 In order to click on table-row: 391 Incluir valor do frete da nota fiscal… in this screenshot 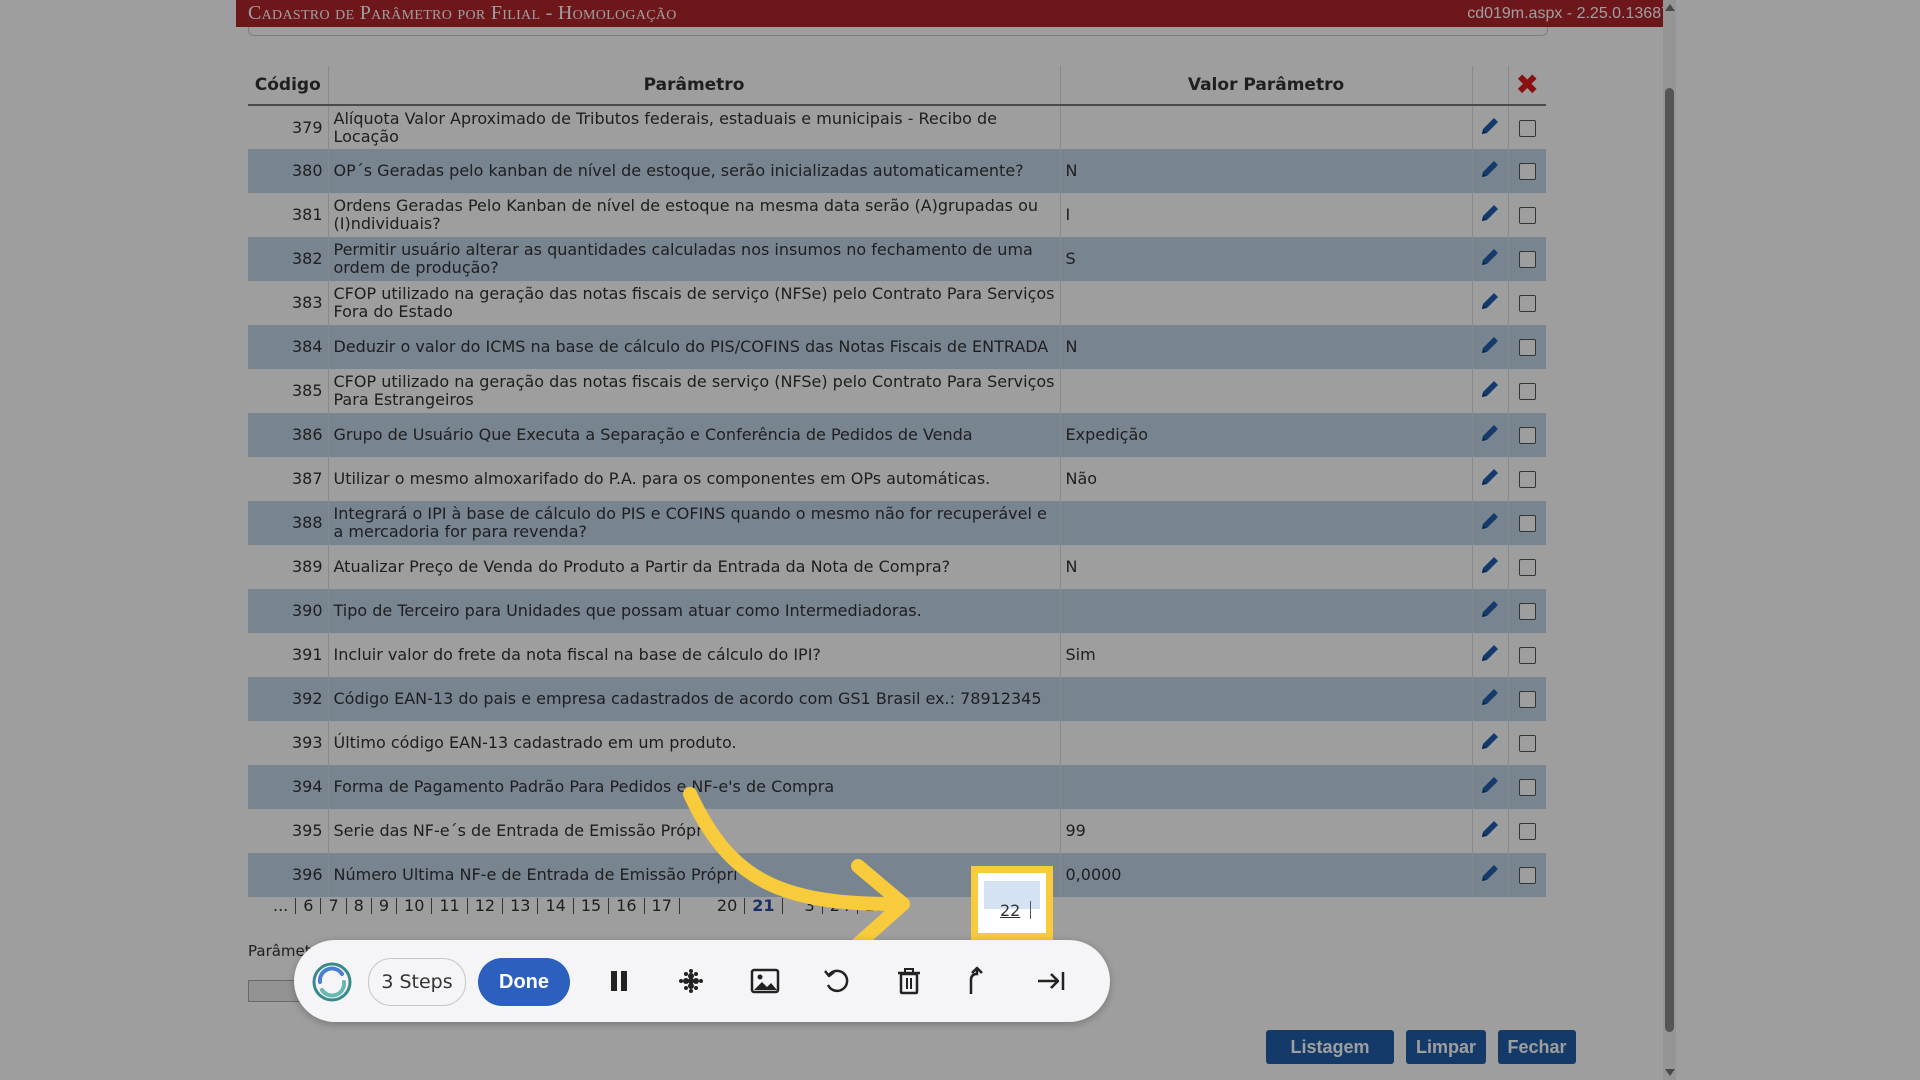, I will do `click(897, 655)`.